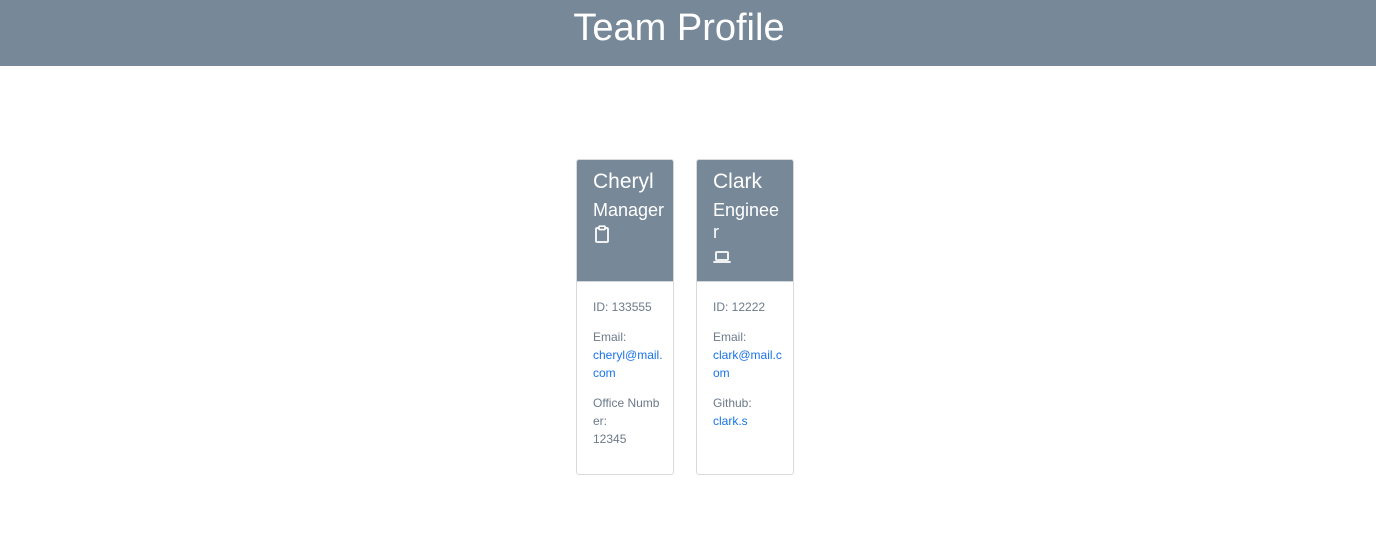 This screenshot has height=556, width=1376. I want to click on employee-id: ID: 133555, so click(622, 307).